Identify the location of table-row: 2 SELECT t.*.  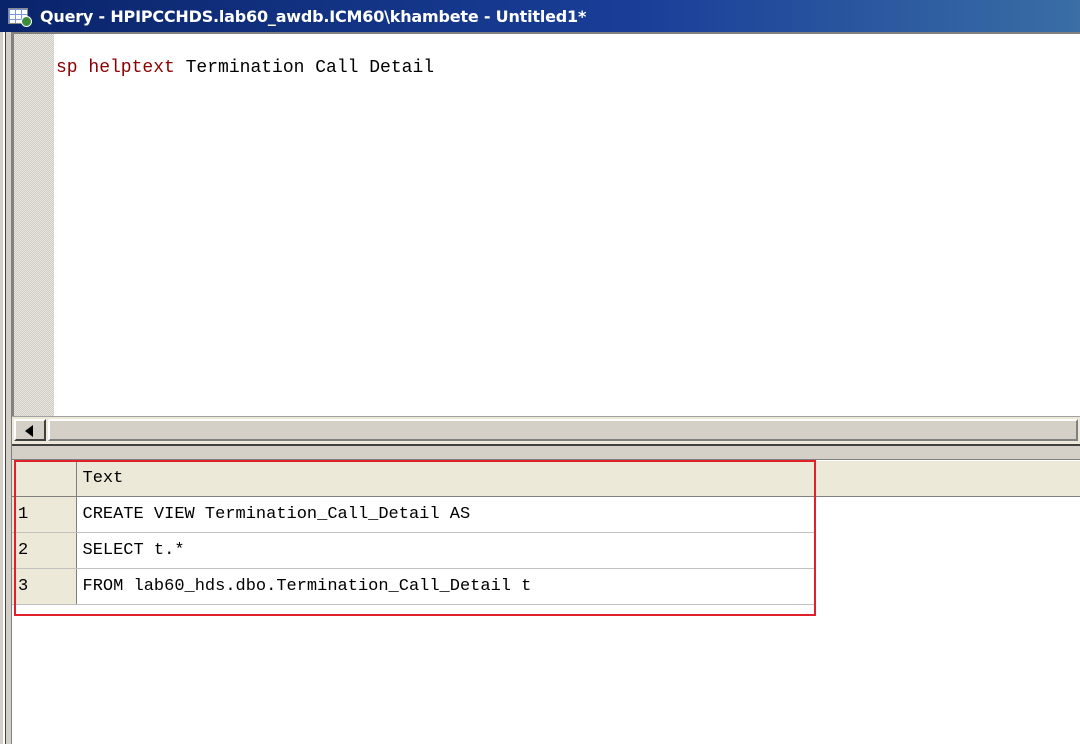
(546, 550).